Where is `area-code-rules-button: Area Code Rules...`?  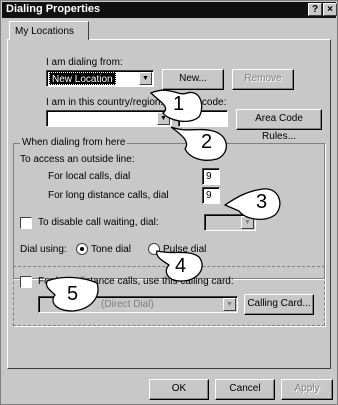
area-code-rules-button: Area Code Rules... is located at coordinates (279, 125).